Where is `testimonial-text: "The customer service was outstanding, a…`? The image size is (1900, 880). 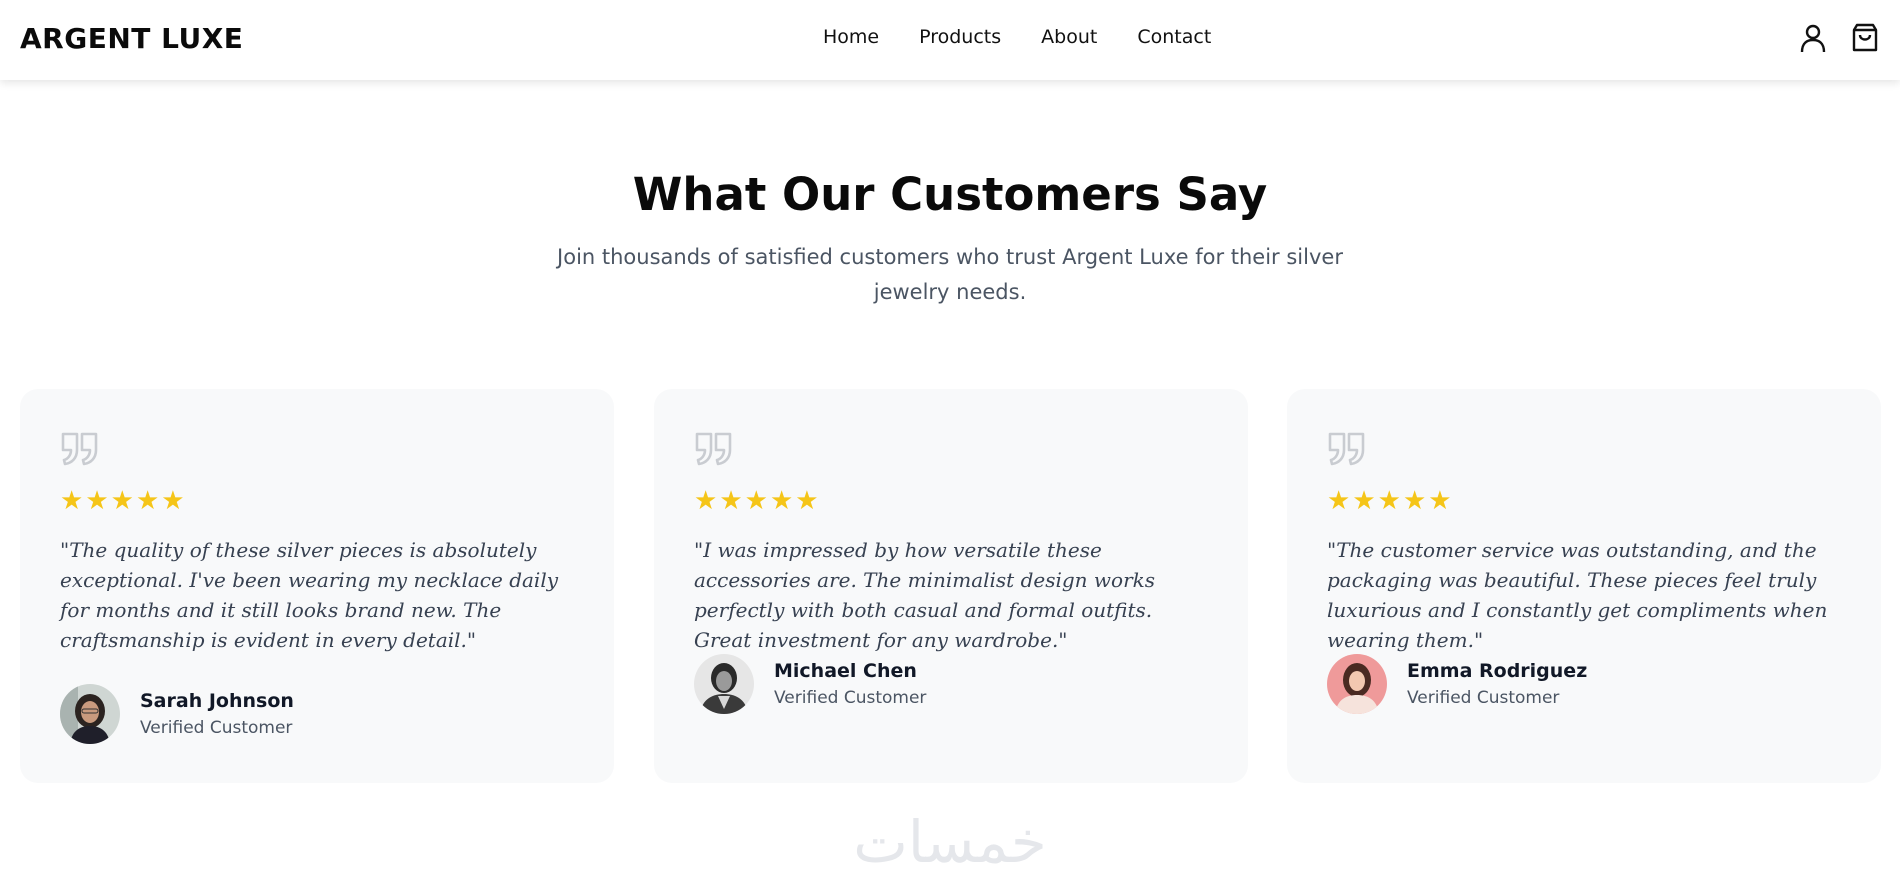 testimonial-text: "The customer service was outstanding, a… is located at coordinates (1577, 595).